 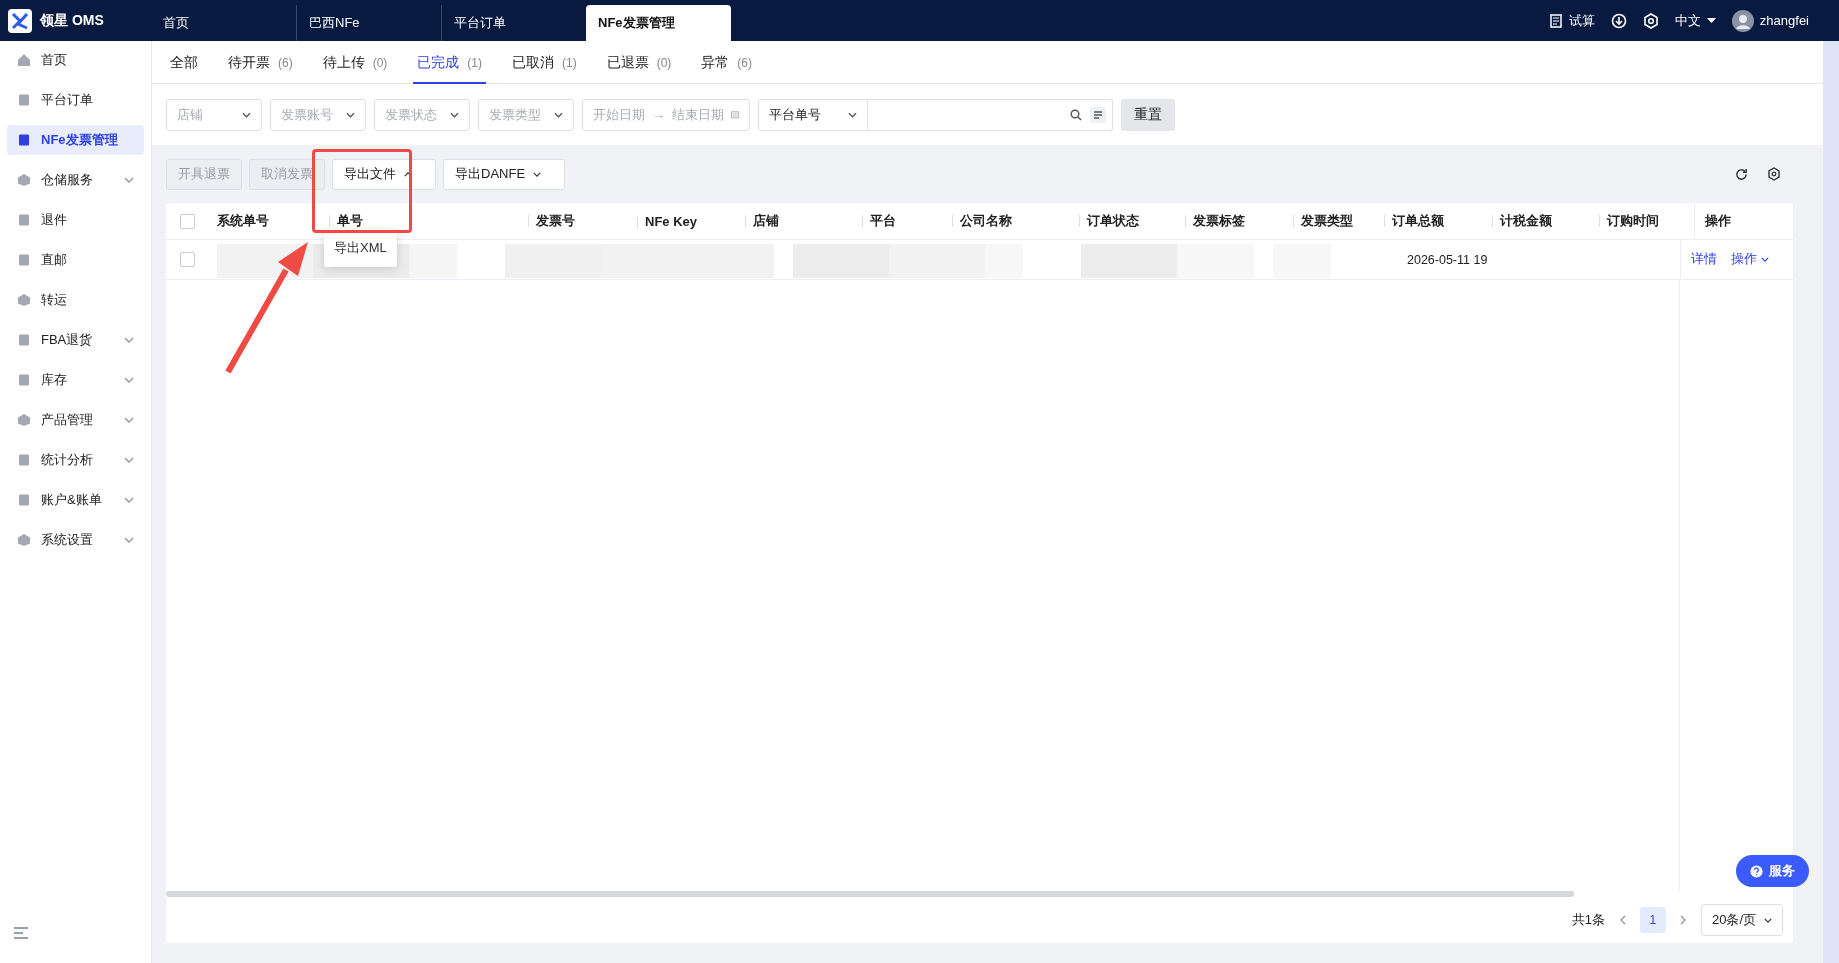 I want to click on status-tab: 待开票 (6), so click(x=260, y=62).